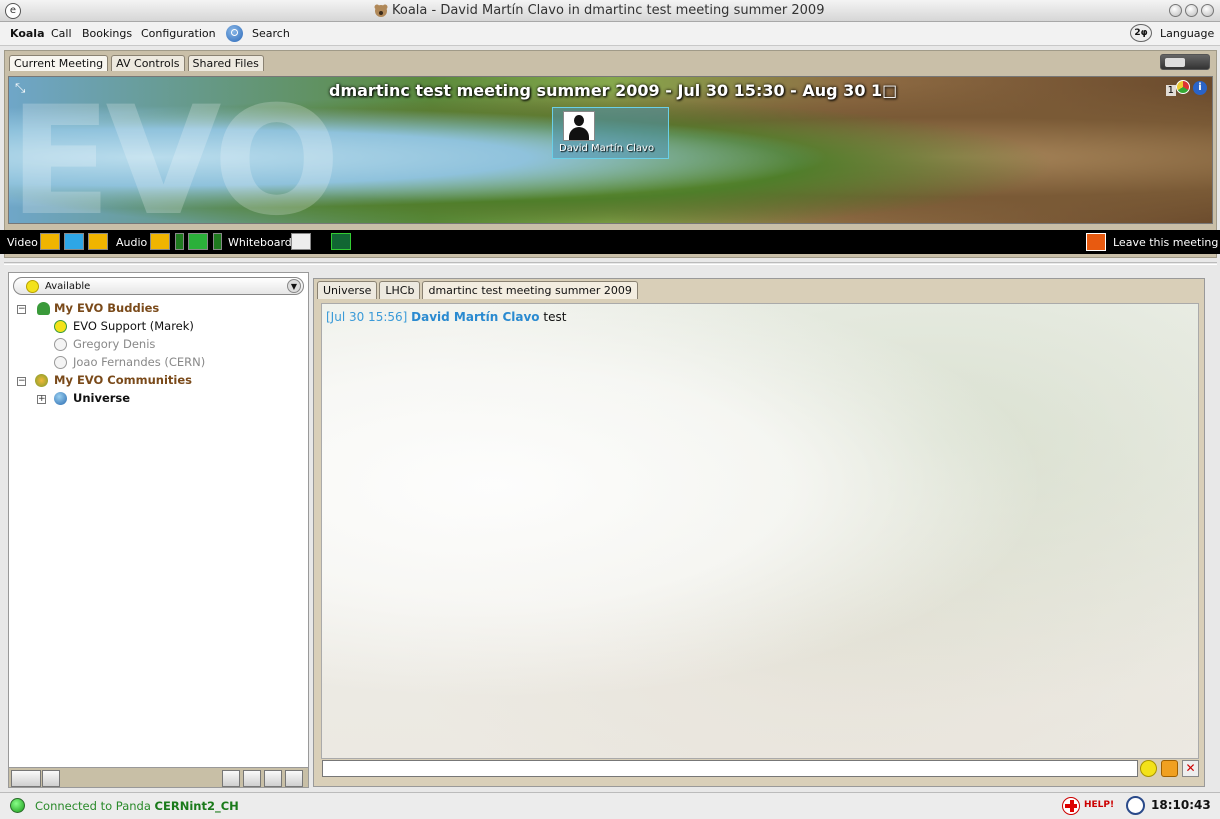  I want to click on panel-divider, so click(610, 263).